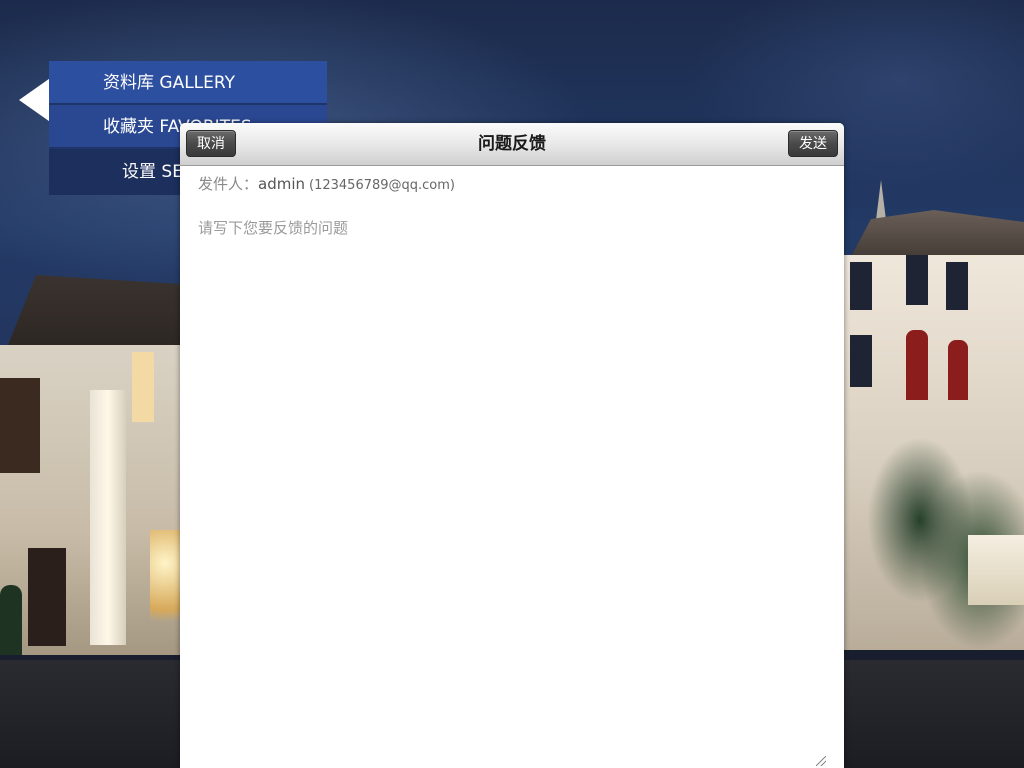 This screenshot has height=768, width=1024. I want to click on left-tree, so click(11, 620).